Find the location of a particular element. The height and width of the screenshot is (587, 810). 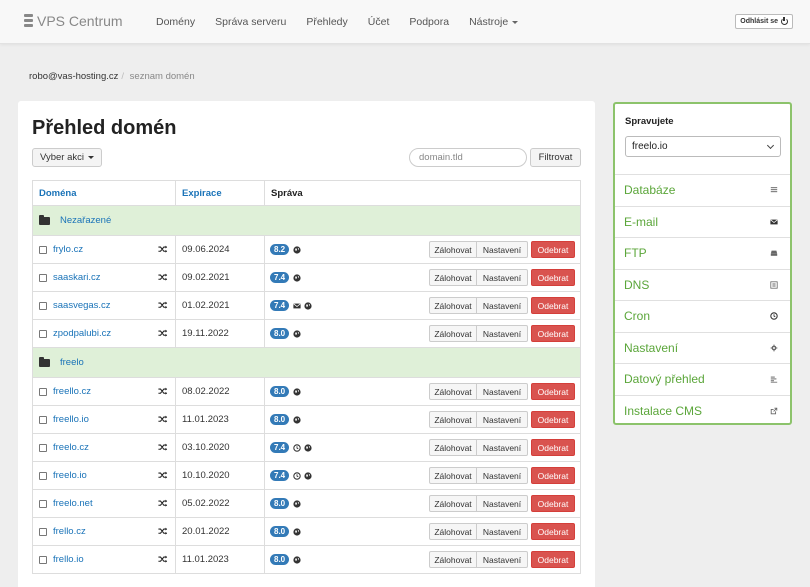

row-actions: Zálohovat Nastavení Odebrat is located at coordinates (502, 447).